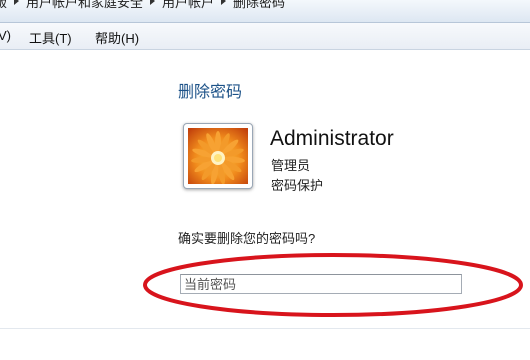 This screenshot has height=360, width=530. What do you see at coordinates (259, 5) in the screenshot?
I see `breadcrumb-item-current: 删除密码` at bounding box center [259, 5].